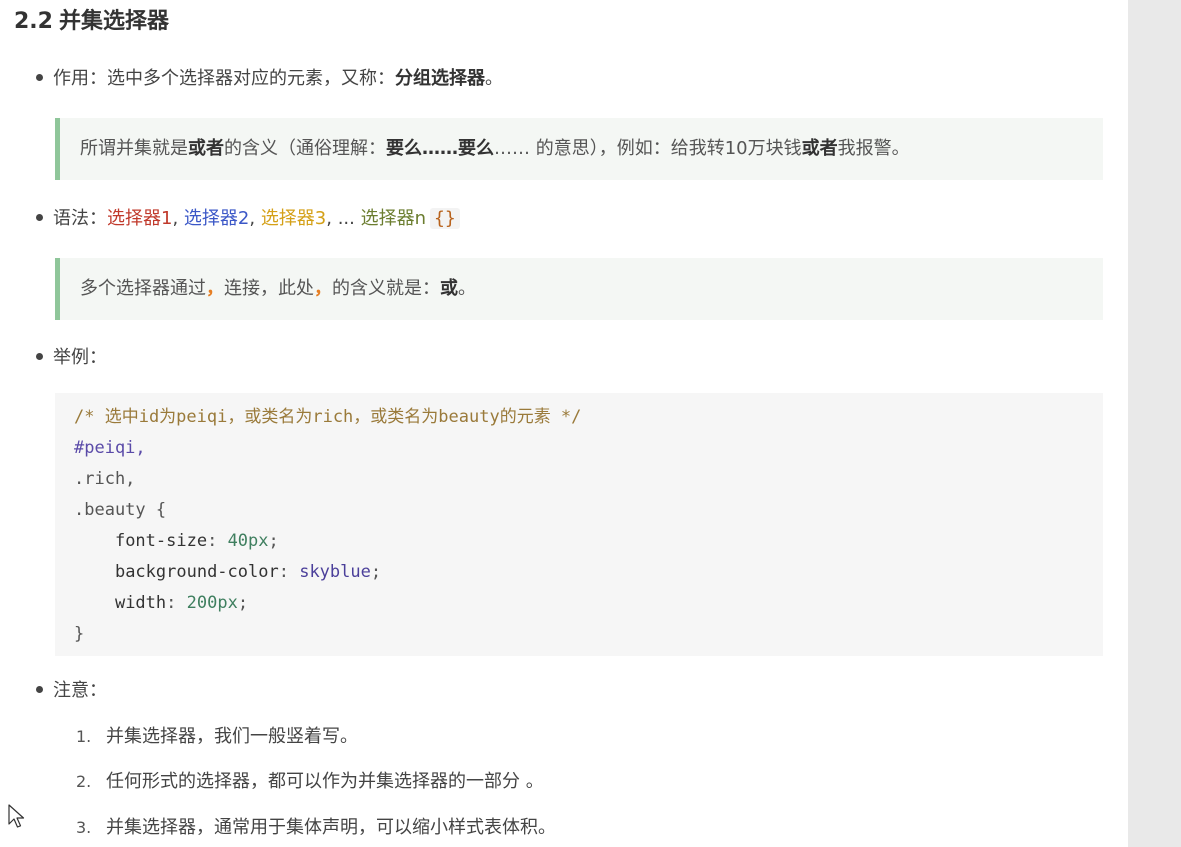 This screenshot has height=847, width=1181. Describe the element at coordinates (445, 218) in the screenshot. I see `syntax-braces: {}` at that location.